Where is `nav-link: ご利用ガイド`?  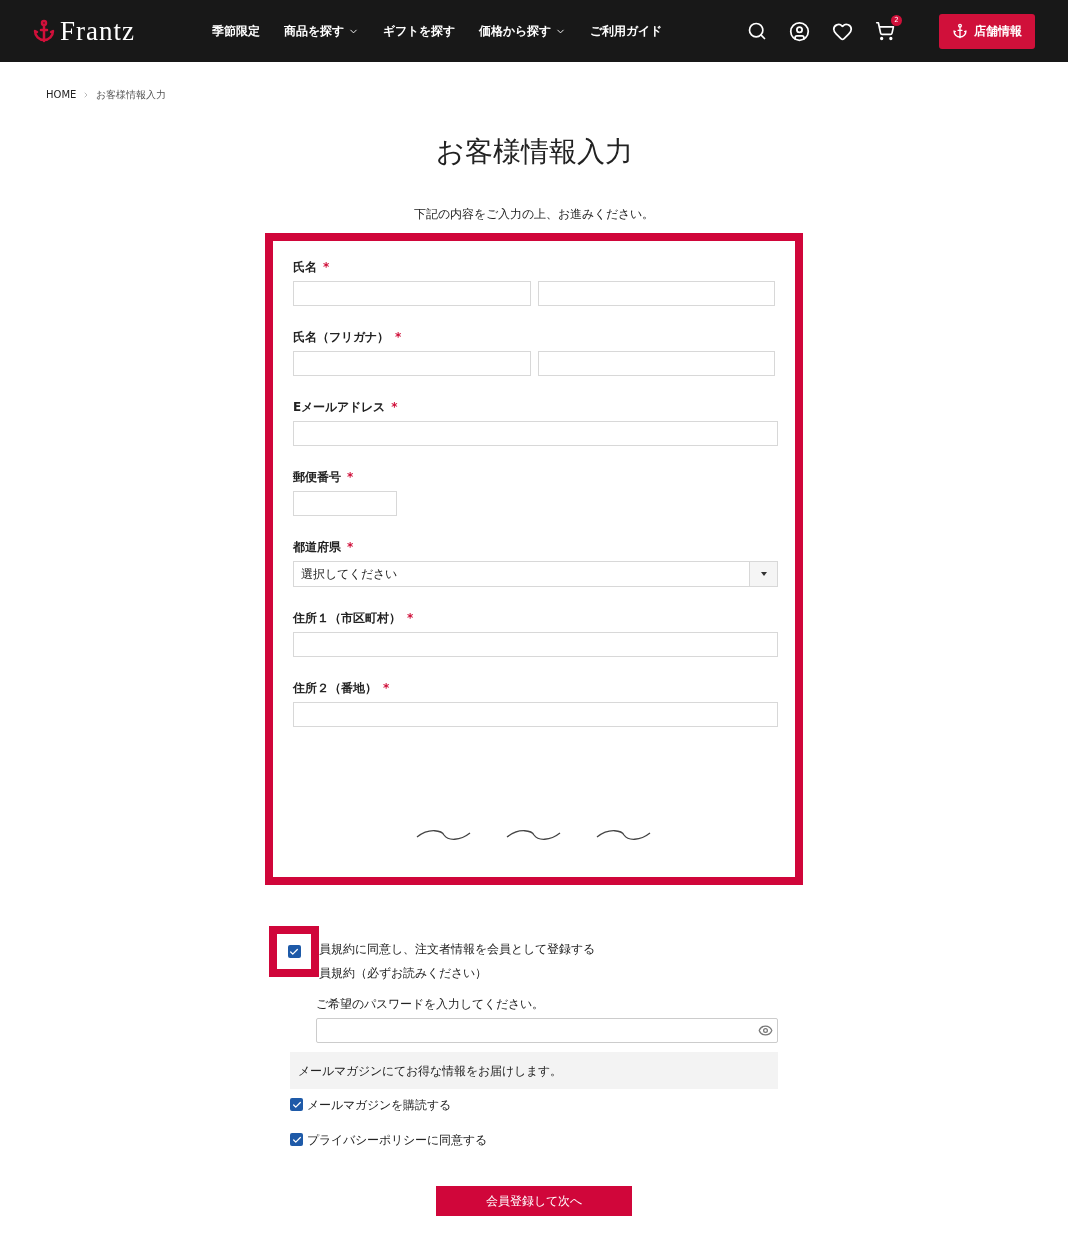 nav-link: ご利用ガイド is located at coordinates (626, 31).